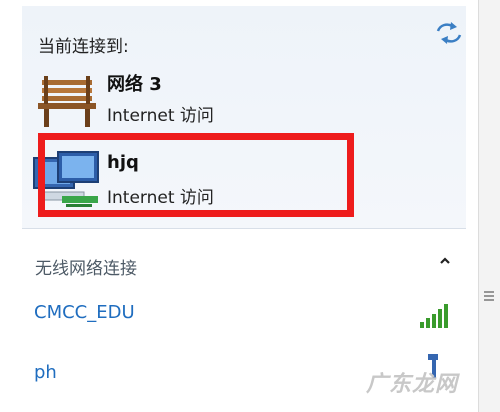 Image resolution: width=500 pixels, height=412 pixels. What do you see at coordinates (449, 33) in the screenshot?
I see `refresh-arrows-icon` at bounding box center [449, 33].